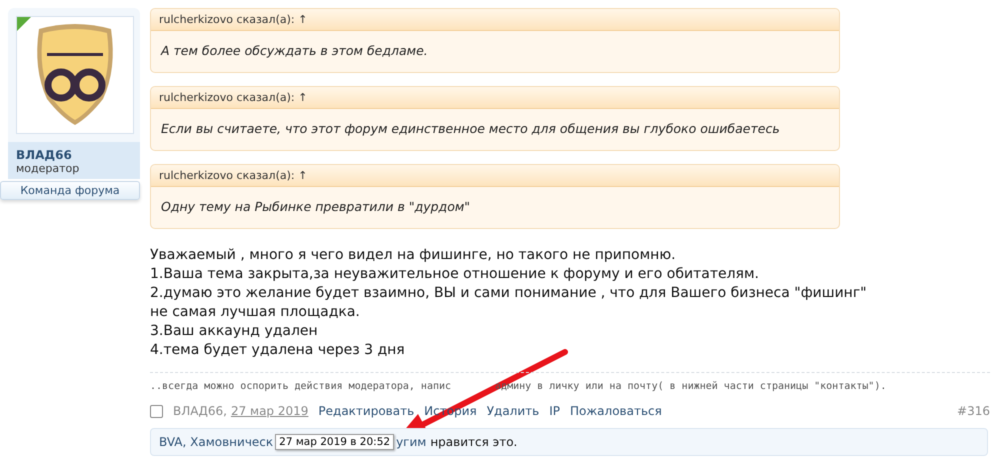  Describe the element at coordinates (413, 255) in the screenshot. I see `message-line: Уважаемый , много я чего видел на фишинге, но такого не припомню.` at that location.